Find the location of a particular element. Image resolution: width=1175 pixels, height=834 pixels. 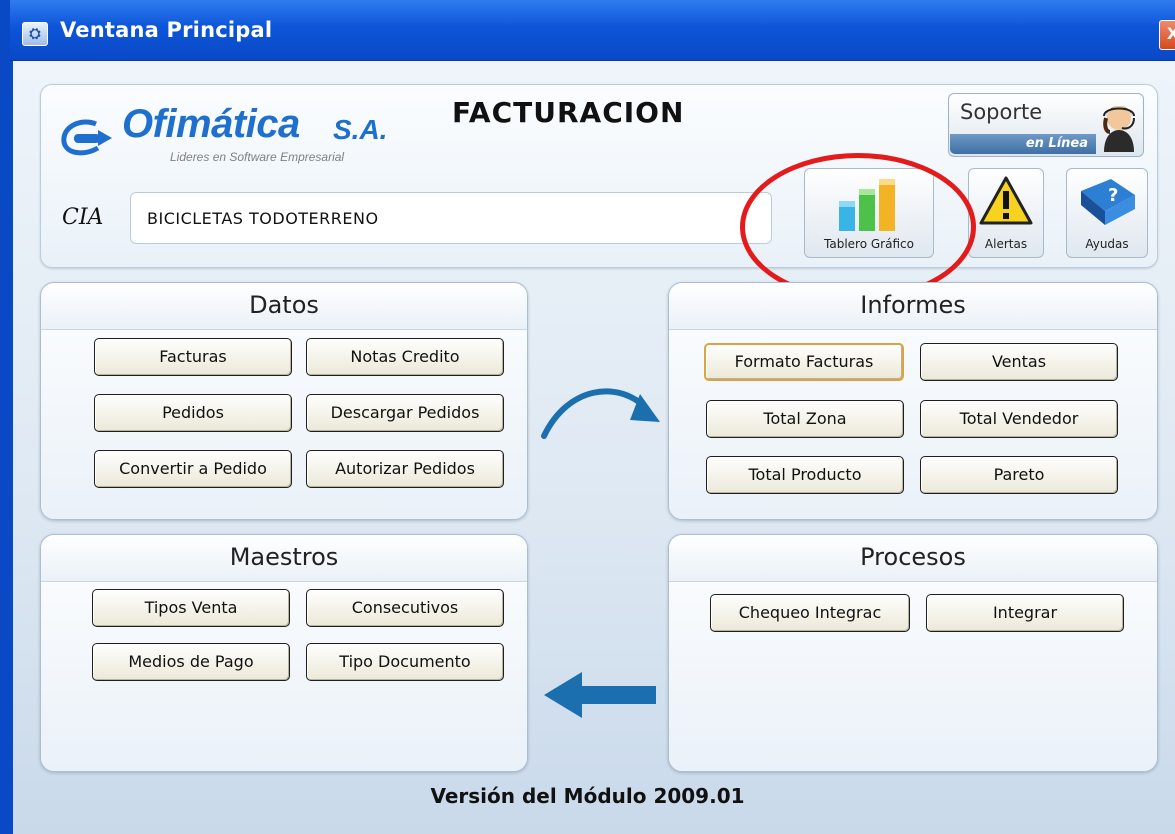

formato-facturas-button: Formato Facturas is located at coordinates (804, 362).